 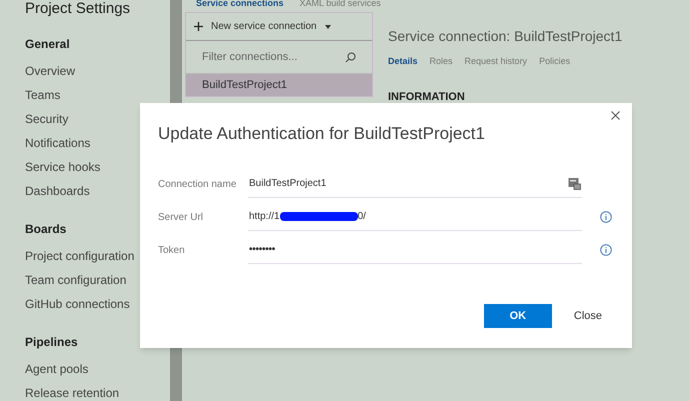 I want to click on input-field: BuildTestProject1, so click(x=415, y=184).